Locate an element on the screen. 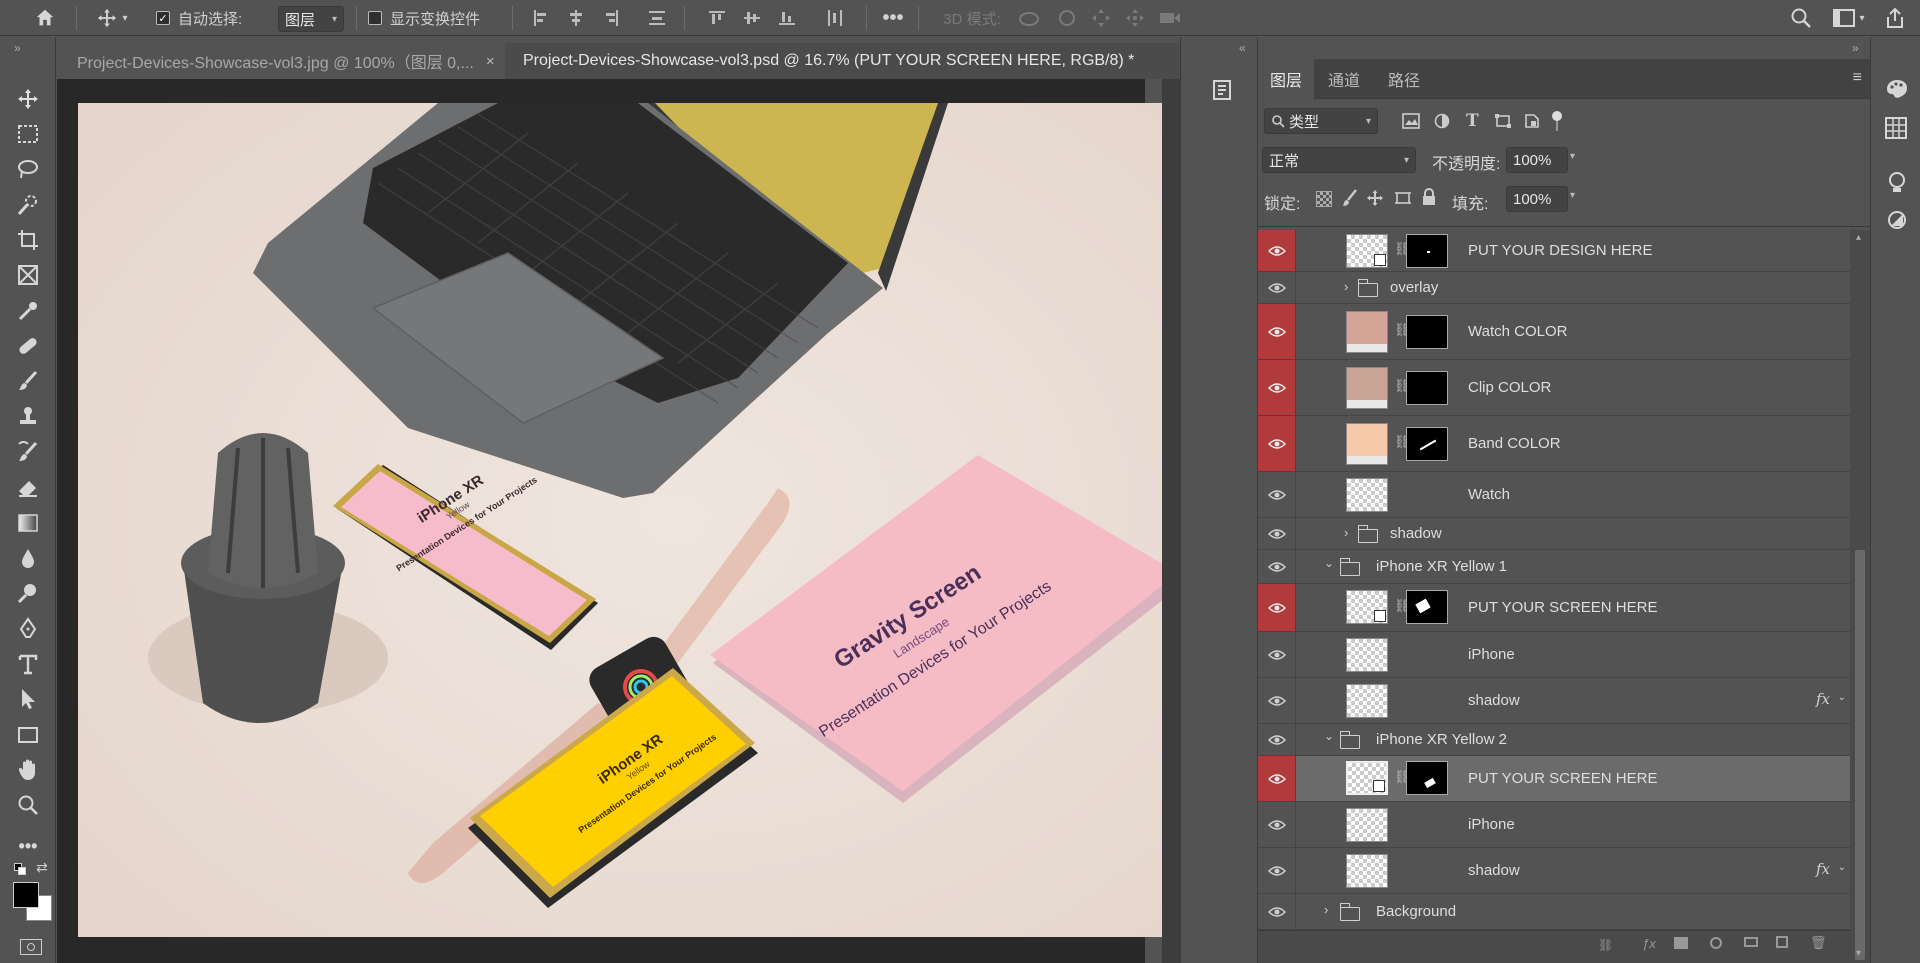 This screenshot has height=963, width=1920. layer-row: ⛓ Watch COLOR is located at coordinates (1554, 332).